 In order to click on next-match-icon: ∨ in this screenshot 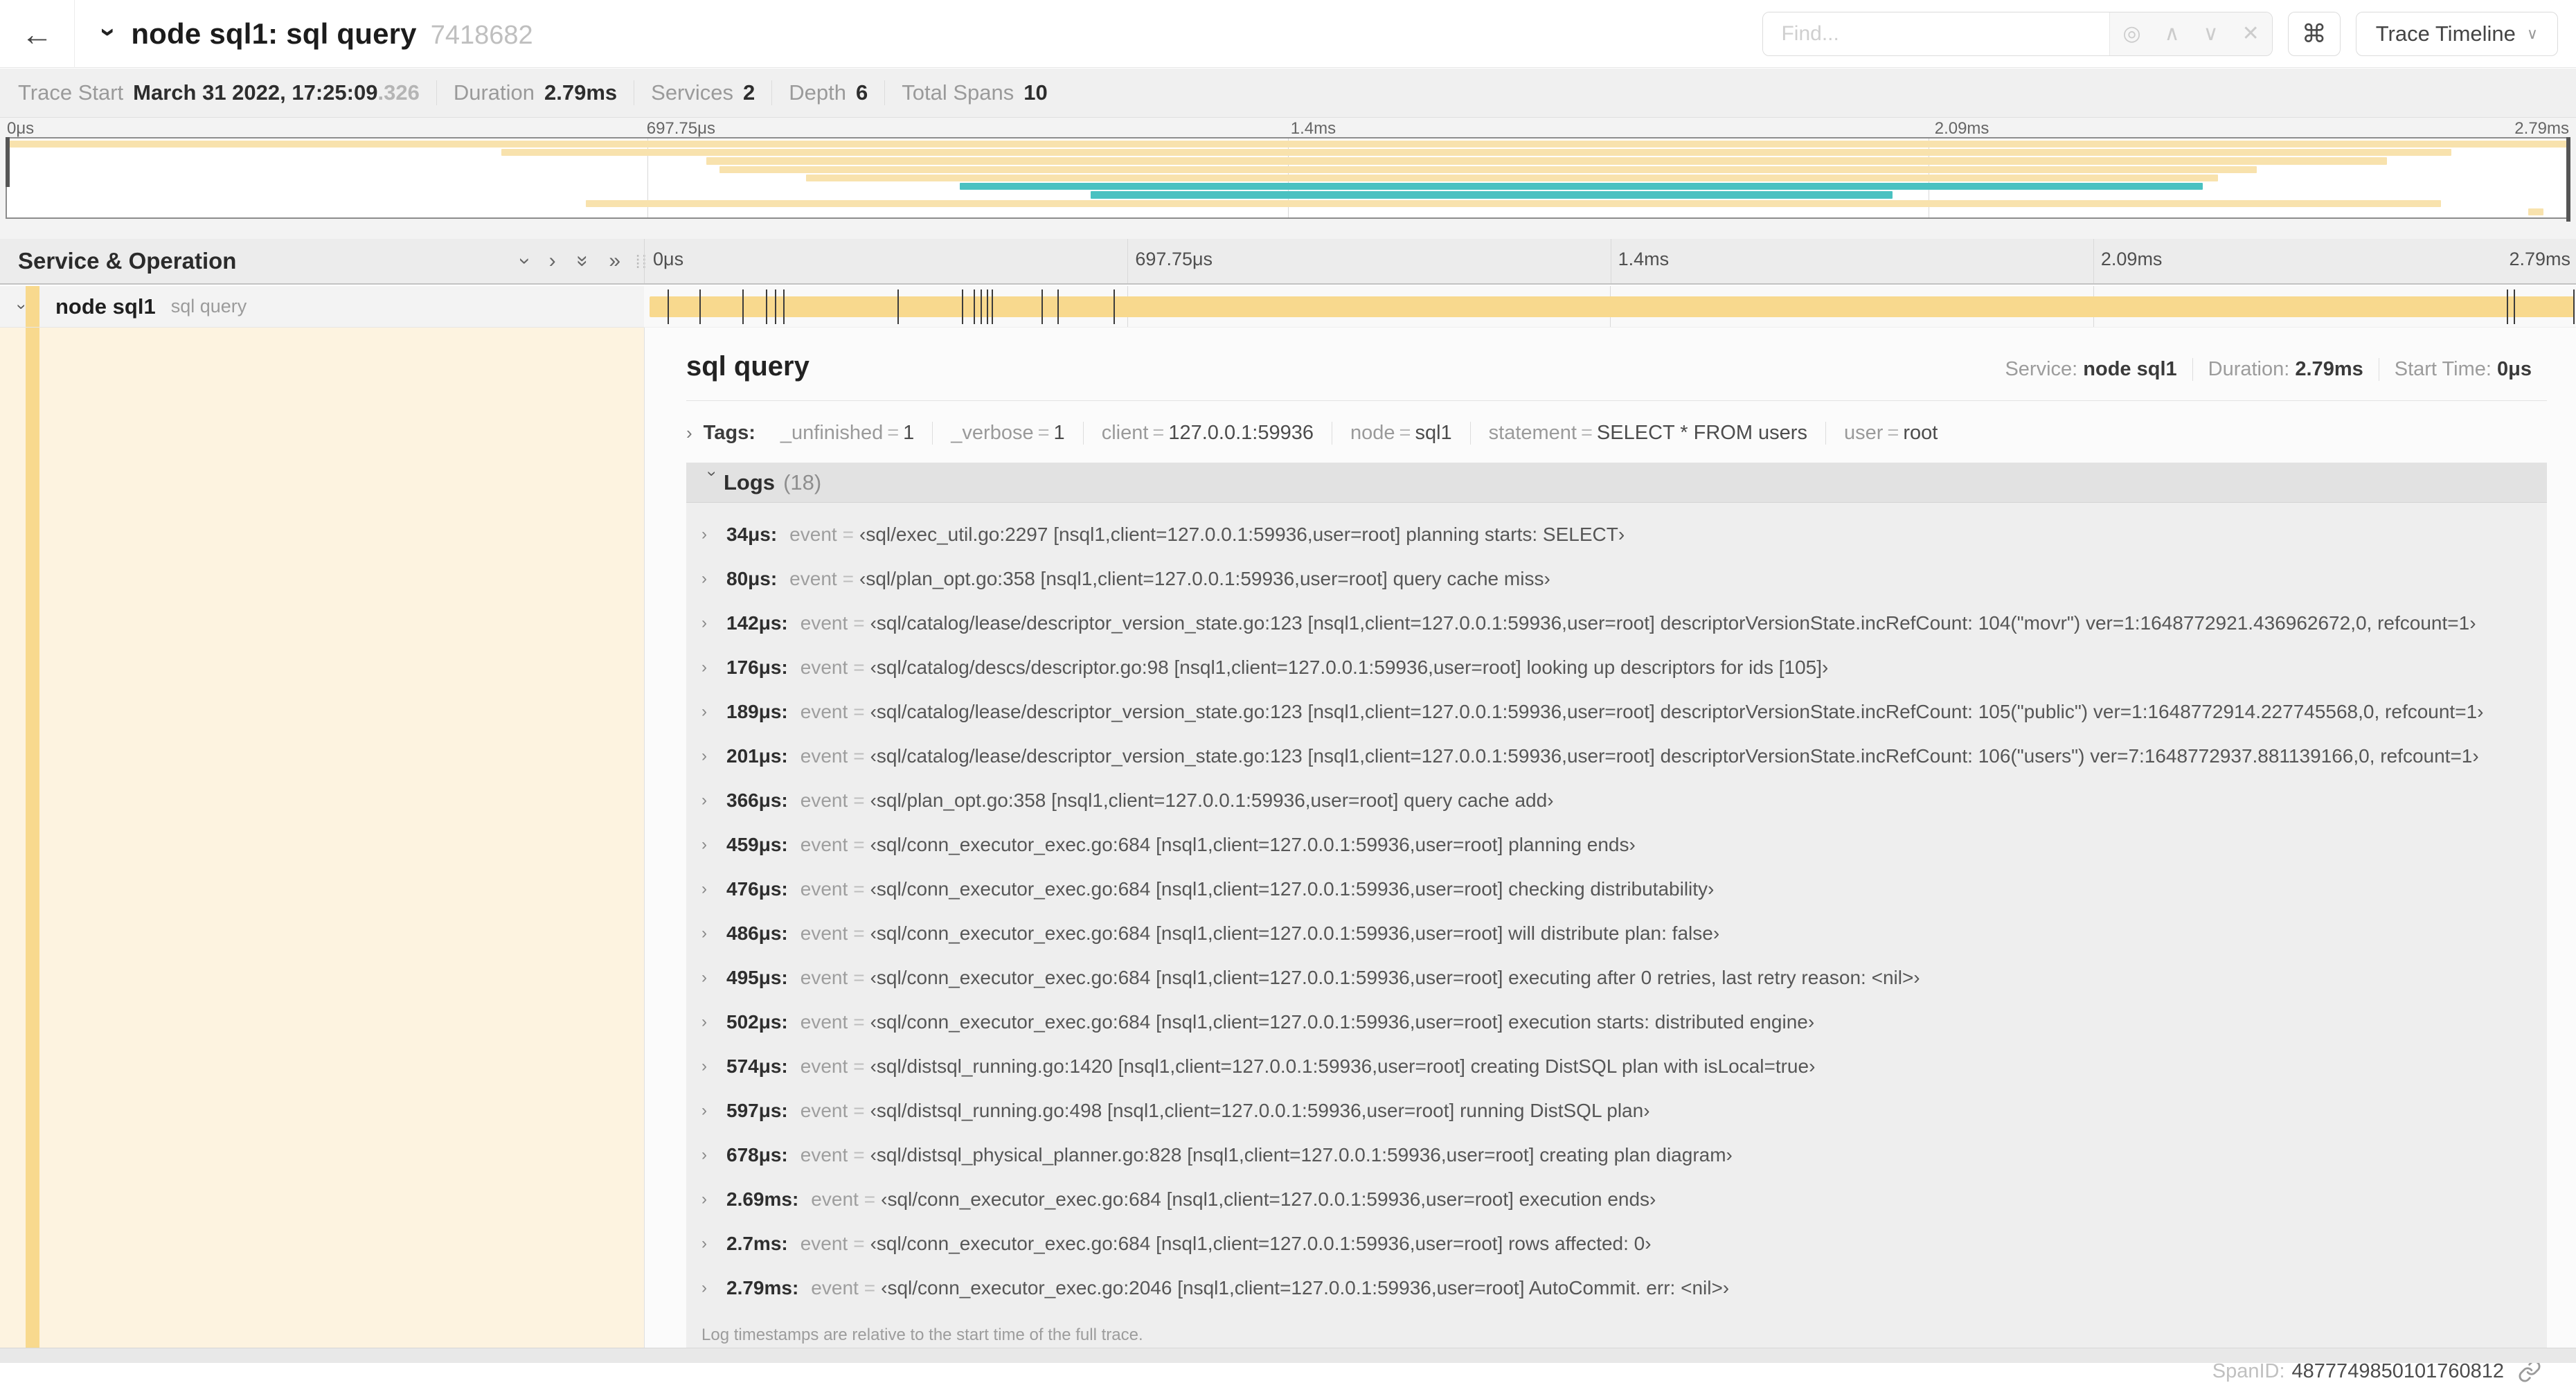, I will do `click(2211, 33)`.